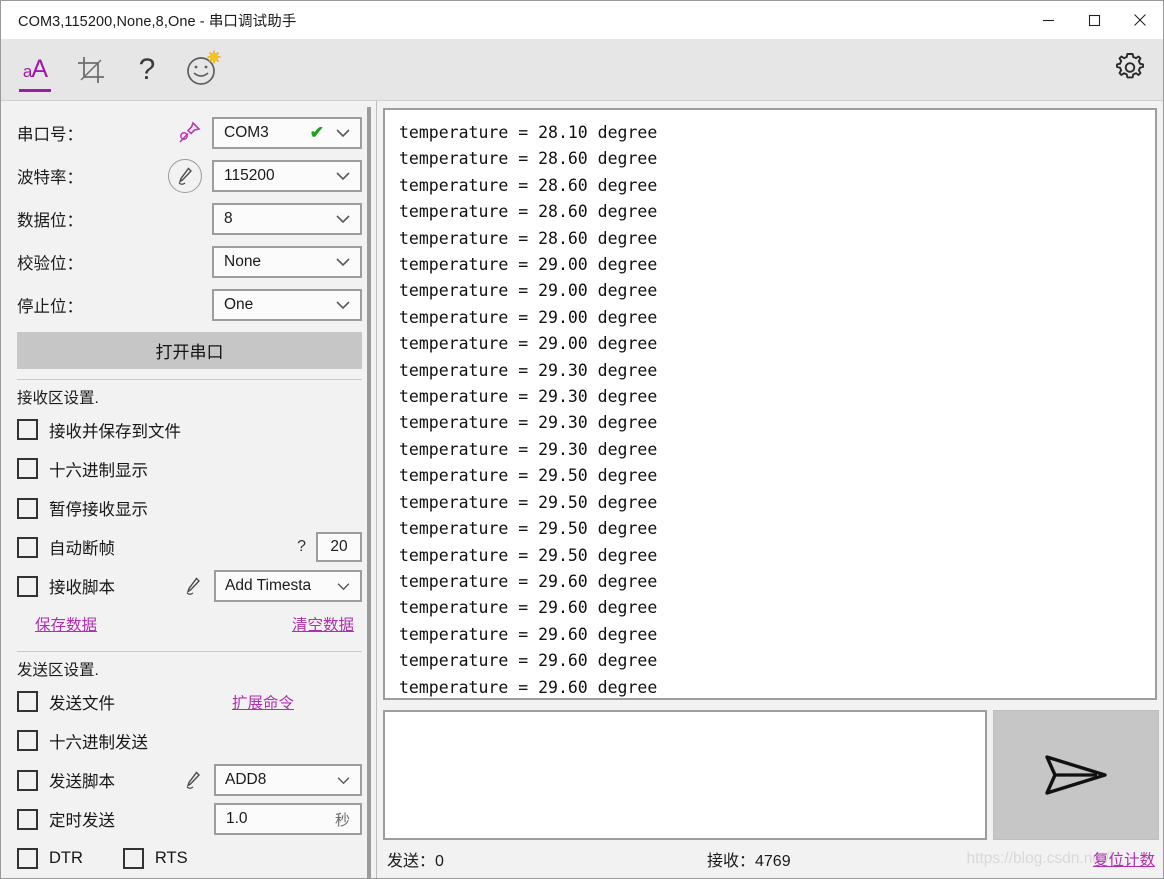  Describe the element at coordinates (415, 861) in the screenshot. I see `sent-count: 发送：0` at that location.